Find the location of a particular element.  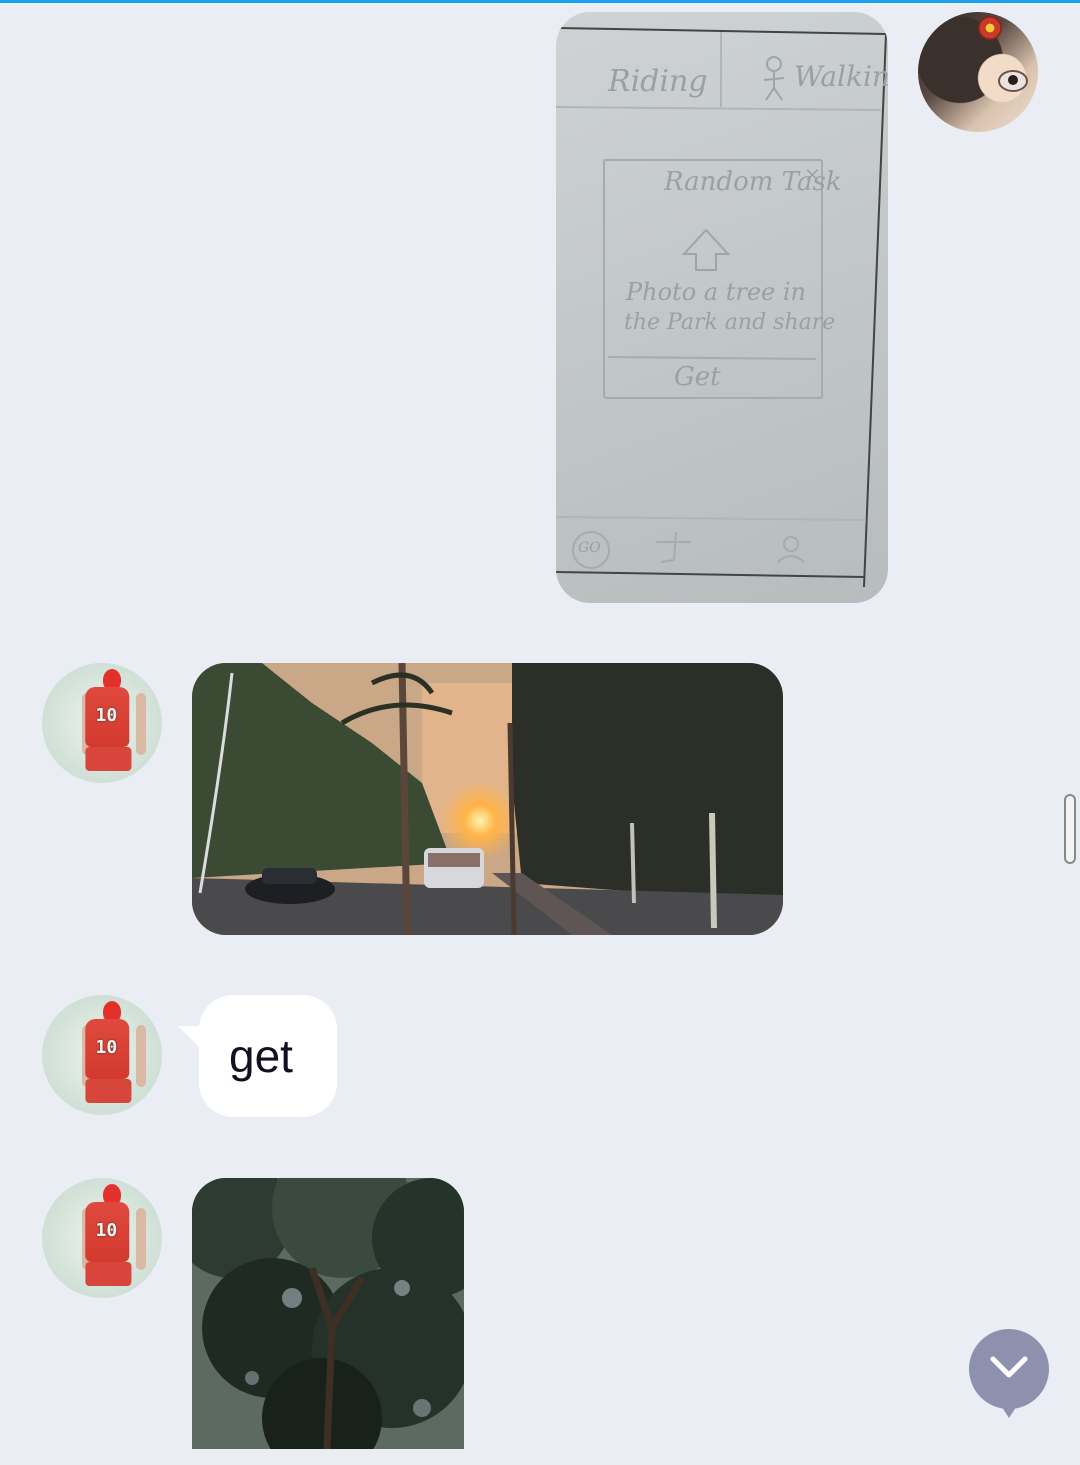

sketch-dialog-button: Get is located at coordinates (697, 377).